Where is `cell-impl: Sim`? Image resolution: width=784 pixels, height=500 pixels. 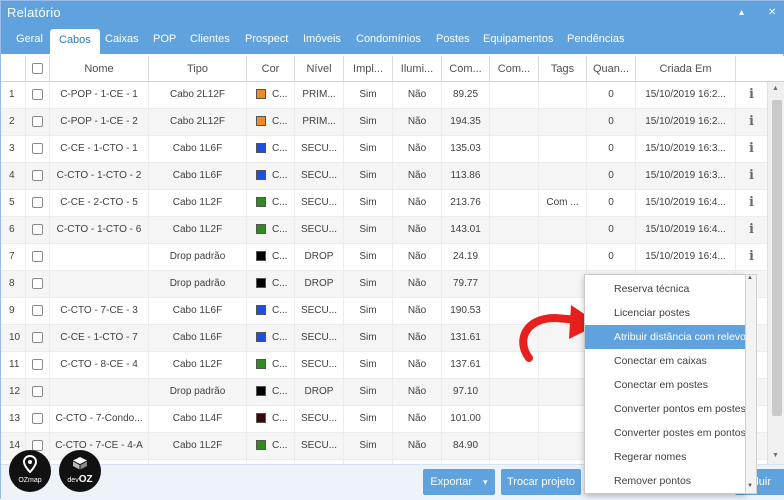
cell-impl: Sim is located at coordinates (368, 257).